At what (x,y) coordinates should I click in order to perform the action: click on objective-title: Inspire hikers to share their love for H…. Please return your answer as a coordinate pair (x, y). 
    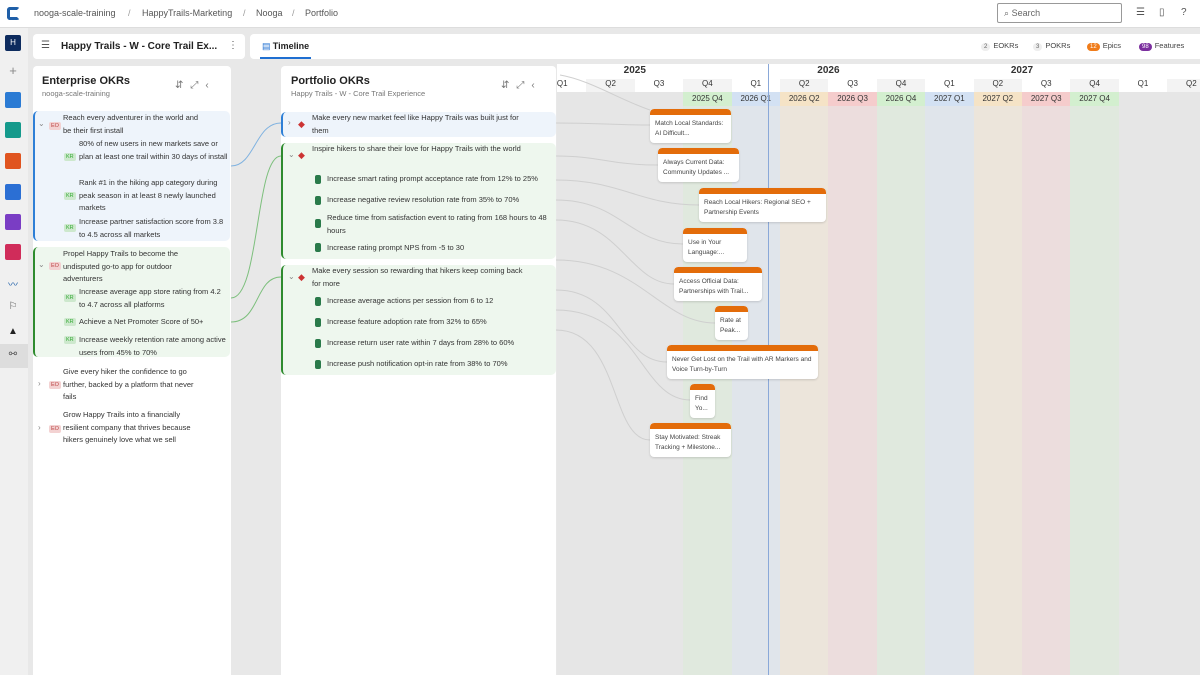
    Looking at the image, I should click on (419, 149).